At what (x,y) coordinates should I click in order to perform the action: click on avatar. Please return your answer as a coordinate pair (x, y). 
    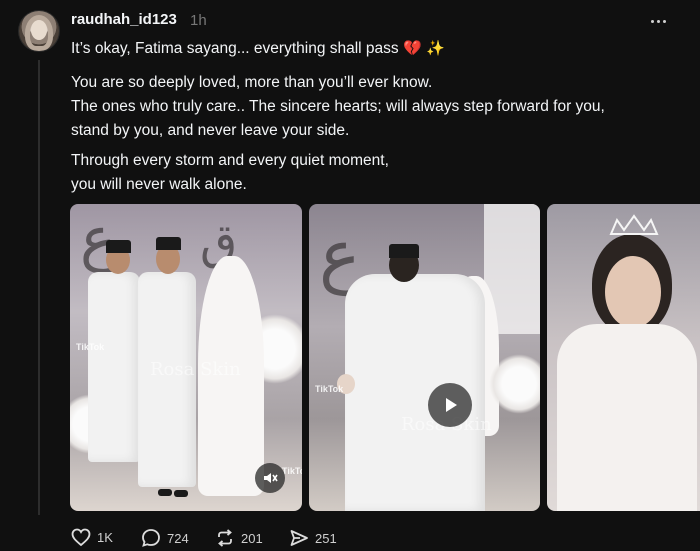
    Looking at the image, I should click on (39, 31).